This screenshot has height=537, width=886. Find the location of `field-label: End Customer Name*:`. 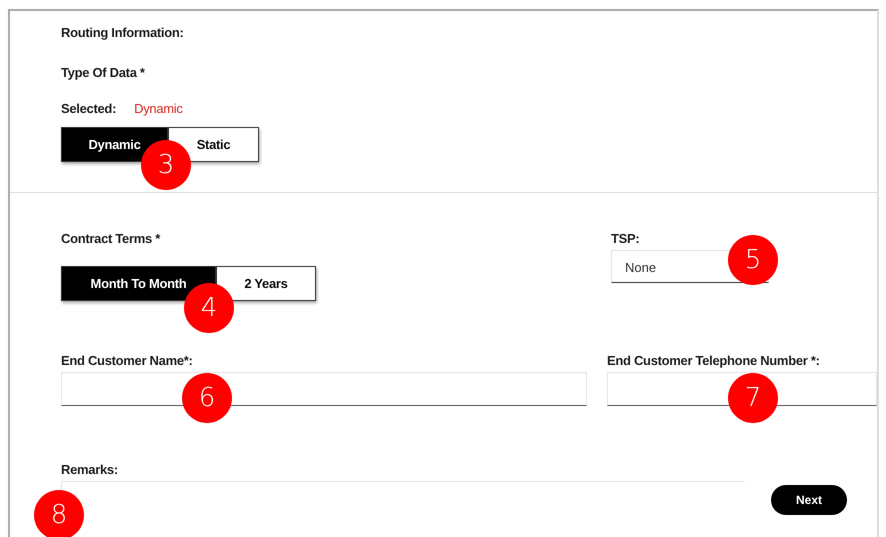

field-label: End Customer Name*: is located at coordinates (127, 360).